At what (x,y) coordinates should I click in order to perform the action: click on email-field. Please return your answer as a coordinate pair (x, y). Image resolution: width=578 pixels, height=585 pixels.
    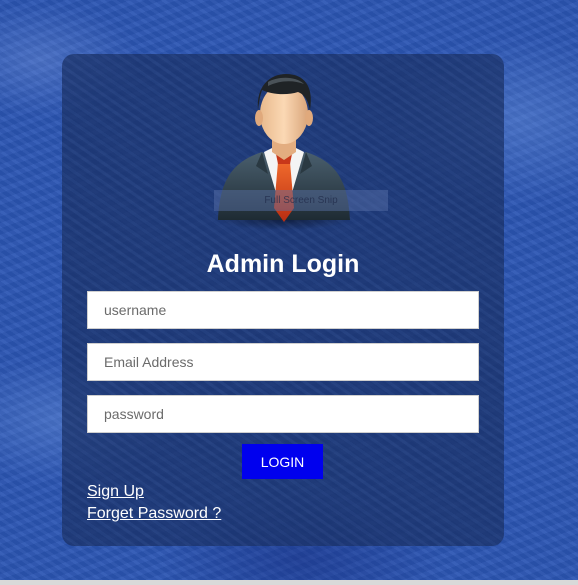
    Looking at the image, I should click on (283, 362).